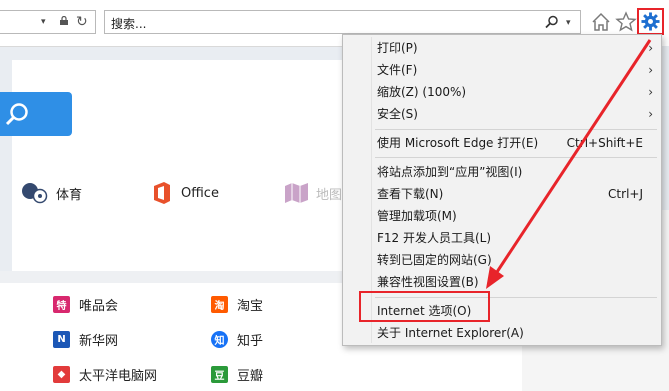 This screenshot has height=391, width=669. Describe the element at coordinates (219, 339) in the screenshot. I see `zhihu-icon: 知` at that location.